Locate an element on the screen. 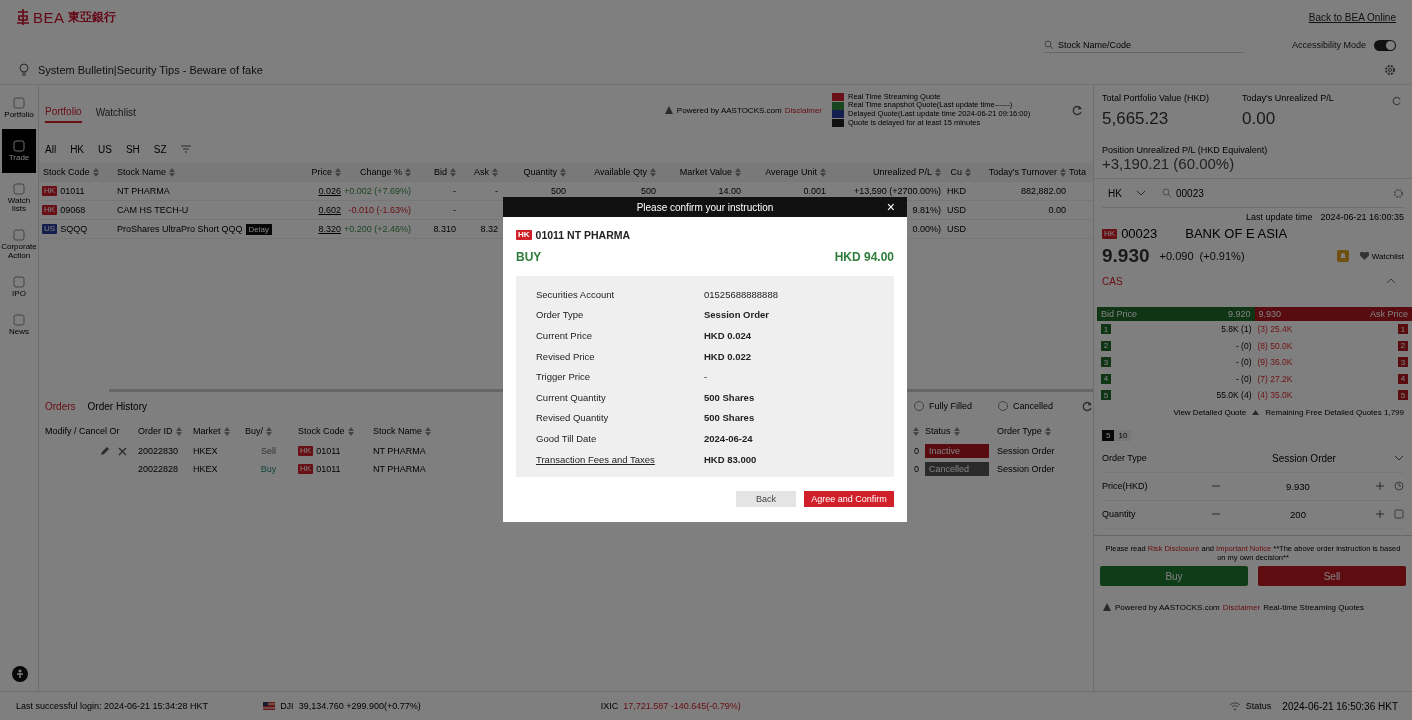 This screenshot has width=1412, height=720. tab: Watchlist is located at coordinates (115, 112).